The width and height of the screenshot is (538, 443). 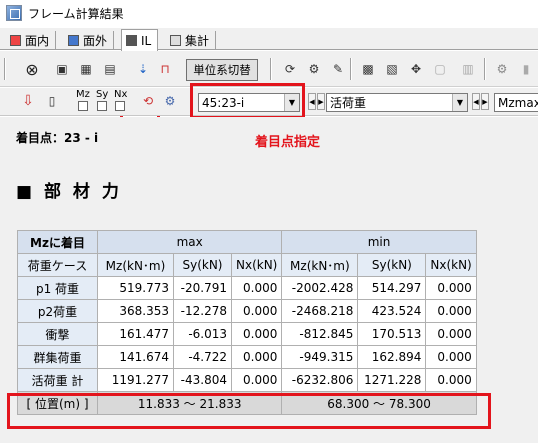 I want to click on row-header: p2荷重, so click(x=57, y=311).